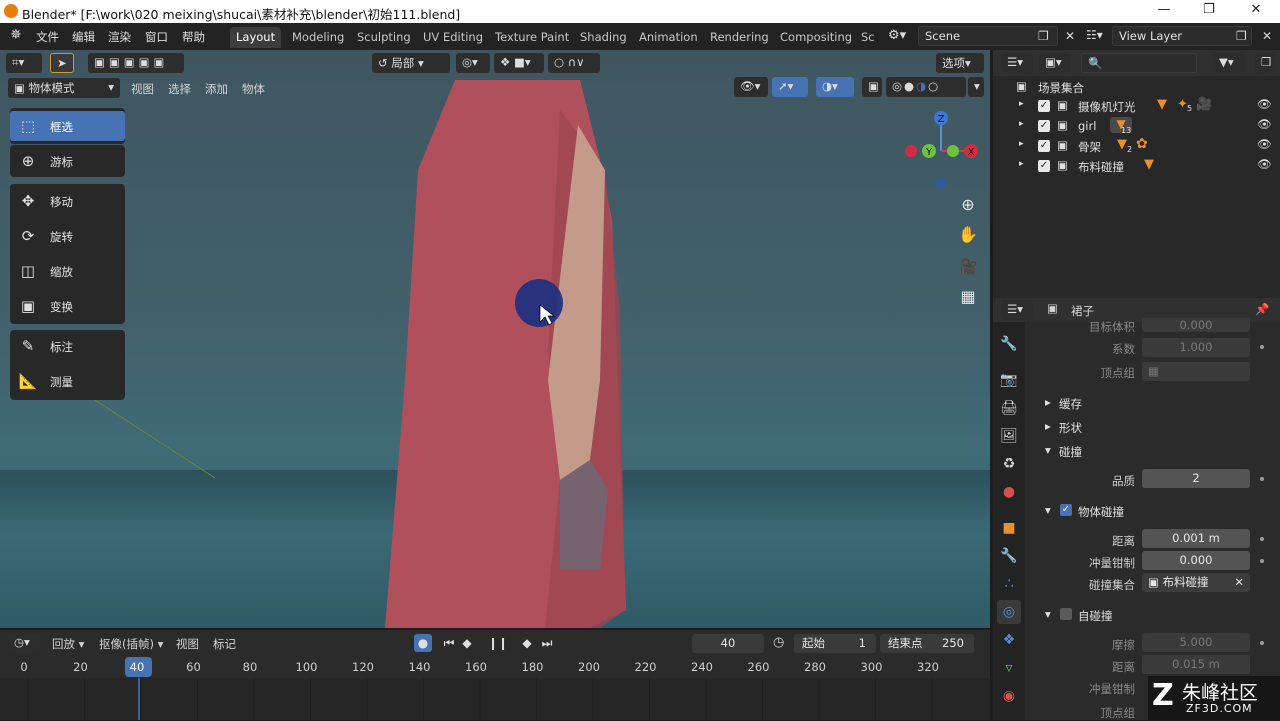 The image size is (1280, 721). Describe the element at coordinates (1066, 614) in the screenshot. I see `self-collision-checkbox` at that location.